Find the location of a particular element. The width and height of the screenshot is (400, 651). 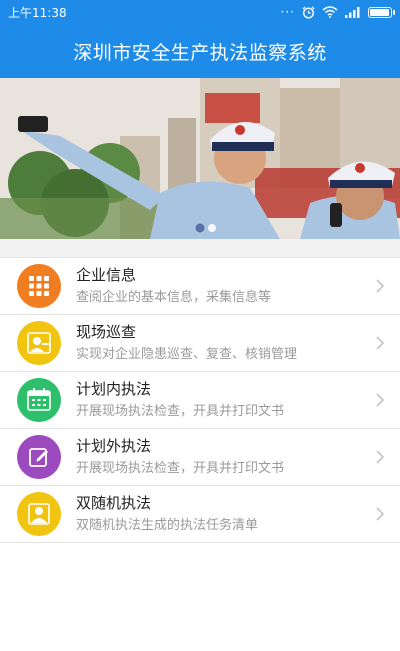

menu-item-unplanned-enforcement: 计划外执法 开展现场执法检查，开具并打印文书 is located at coordinates (200, 457).